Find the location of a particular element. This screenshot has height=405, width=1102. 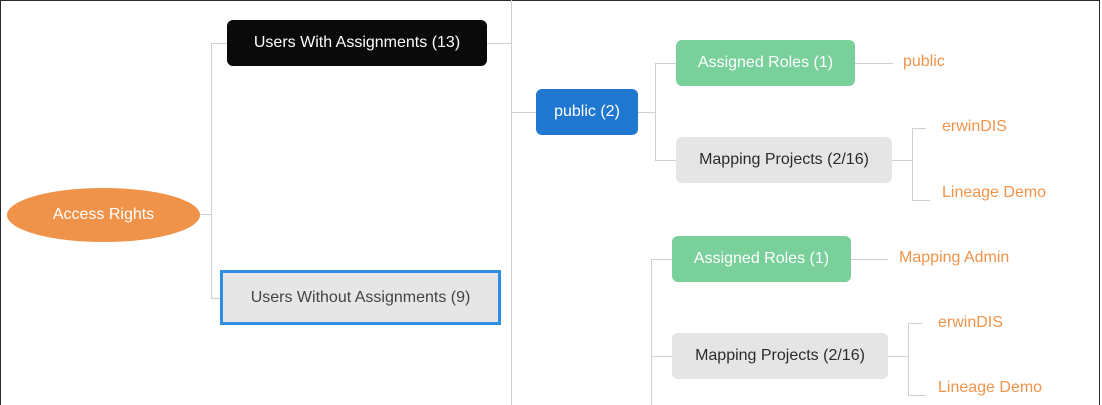

users-without-assignments-label: Users Without Assignments (9) is located at coordinates (360, 297).